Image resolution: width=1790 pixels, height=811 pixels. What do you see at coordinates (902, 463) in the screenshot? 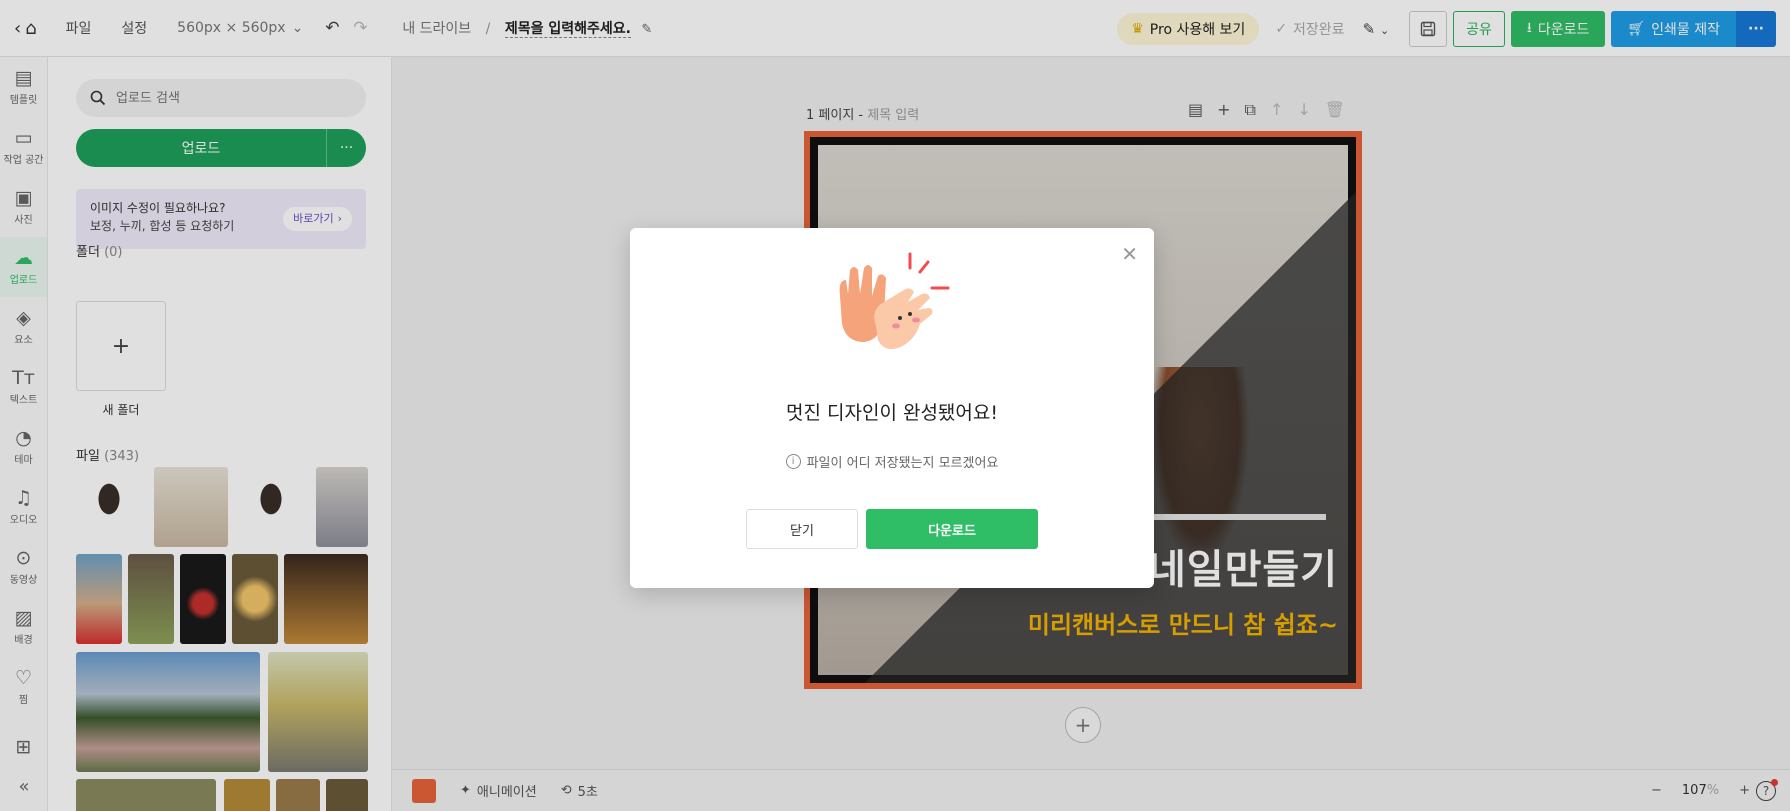
I see `help-text: 파일이 어디 저장됐는지 모르겠어요` at bounding box center [902, 463].